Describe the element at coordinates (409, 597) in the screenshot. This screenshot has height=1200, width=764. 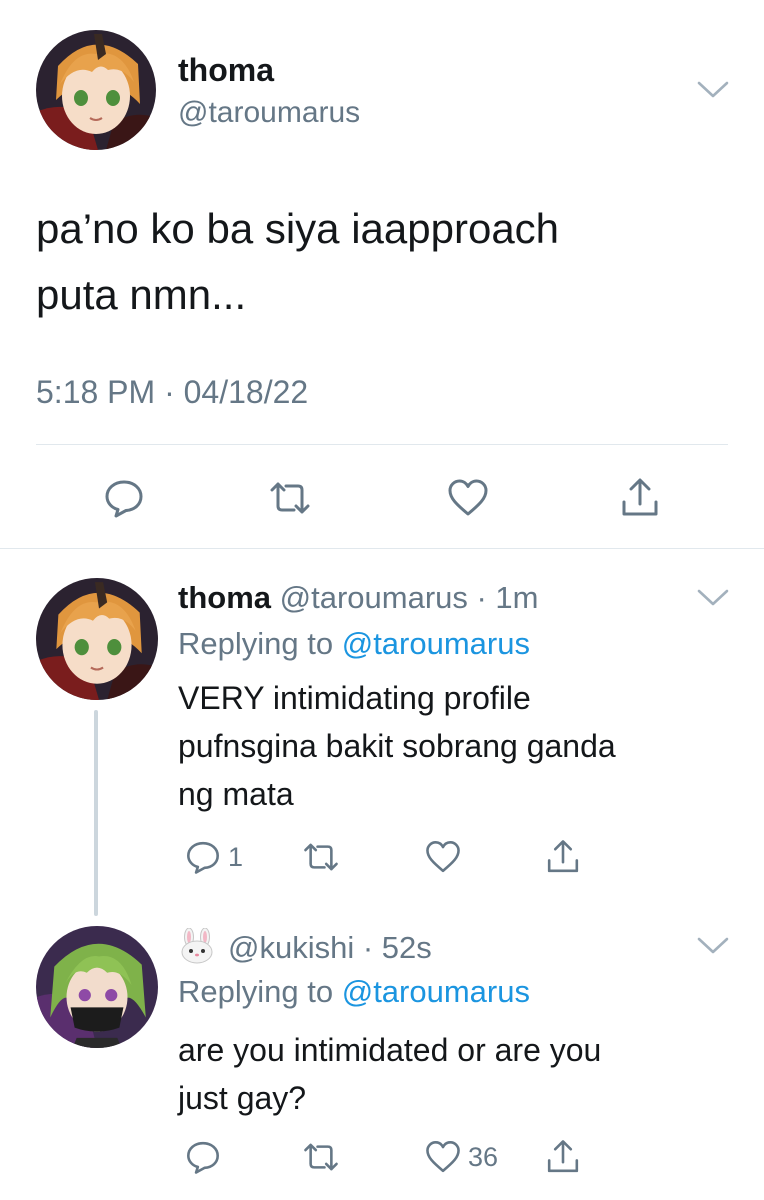
I see `reply-handle-time: @taroumarus · 1m` at that location.